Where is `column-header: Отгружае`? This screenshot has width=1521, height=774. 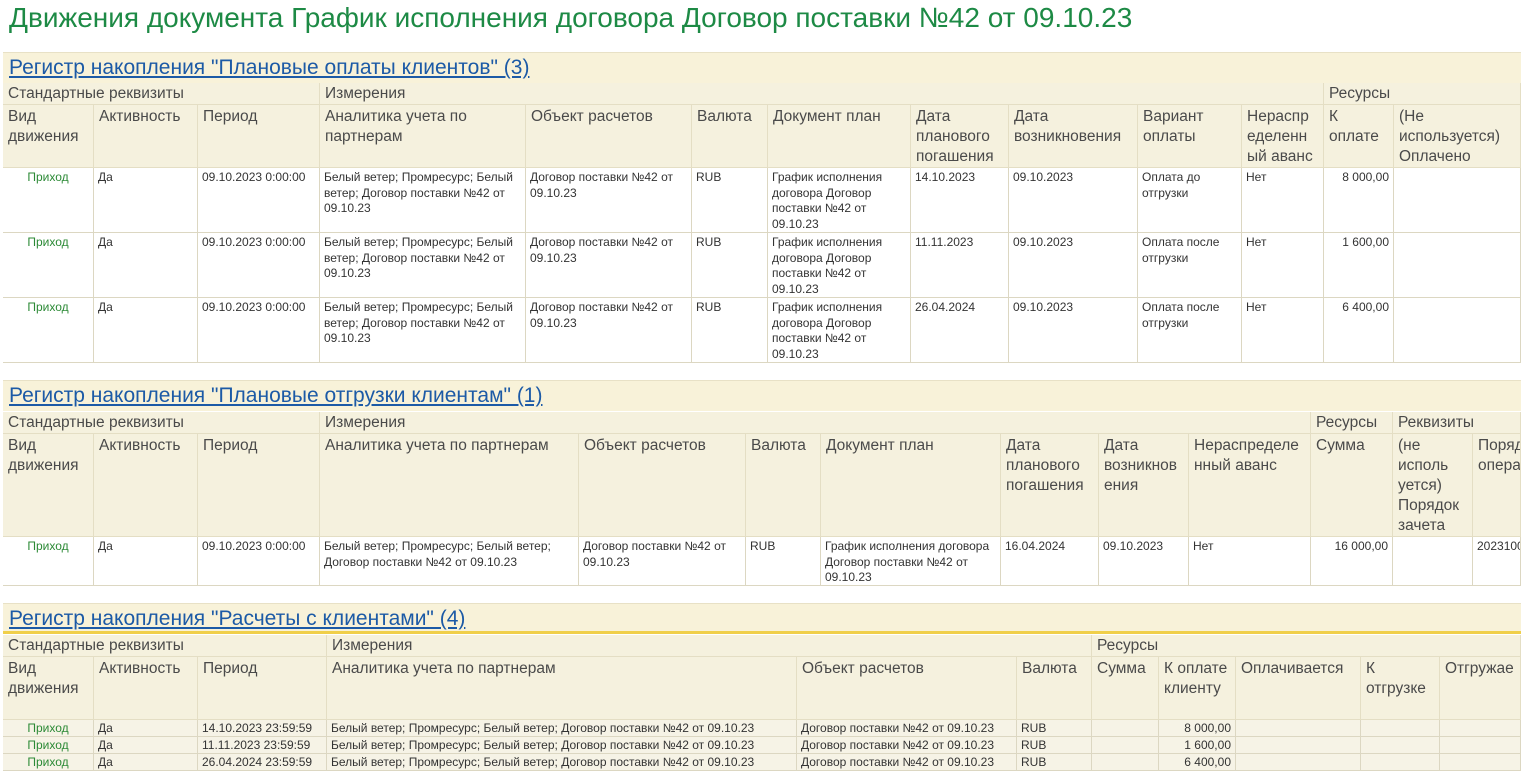 column-header: Отгружае is located at coordinates (1480, 688).